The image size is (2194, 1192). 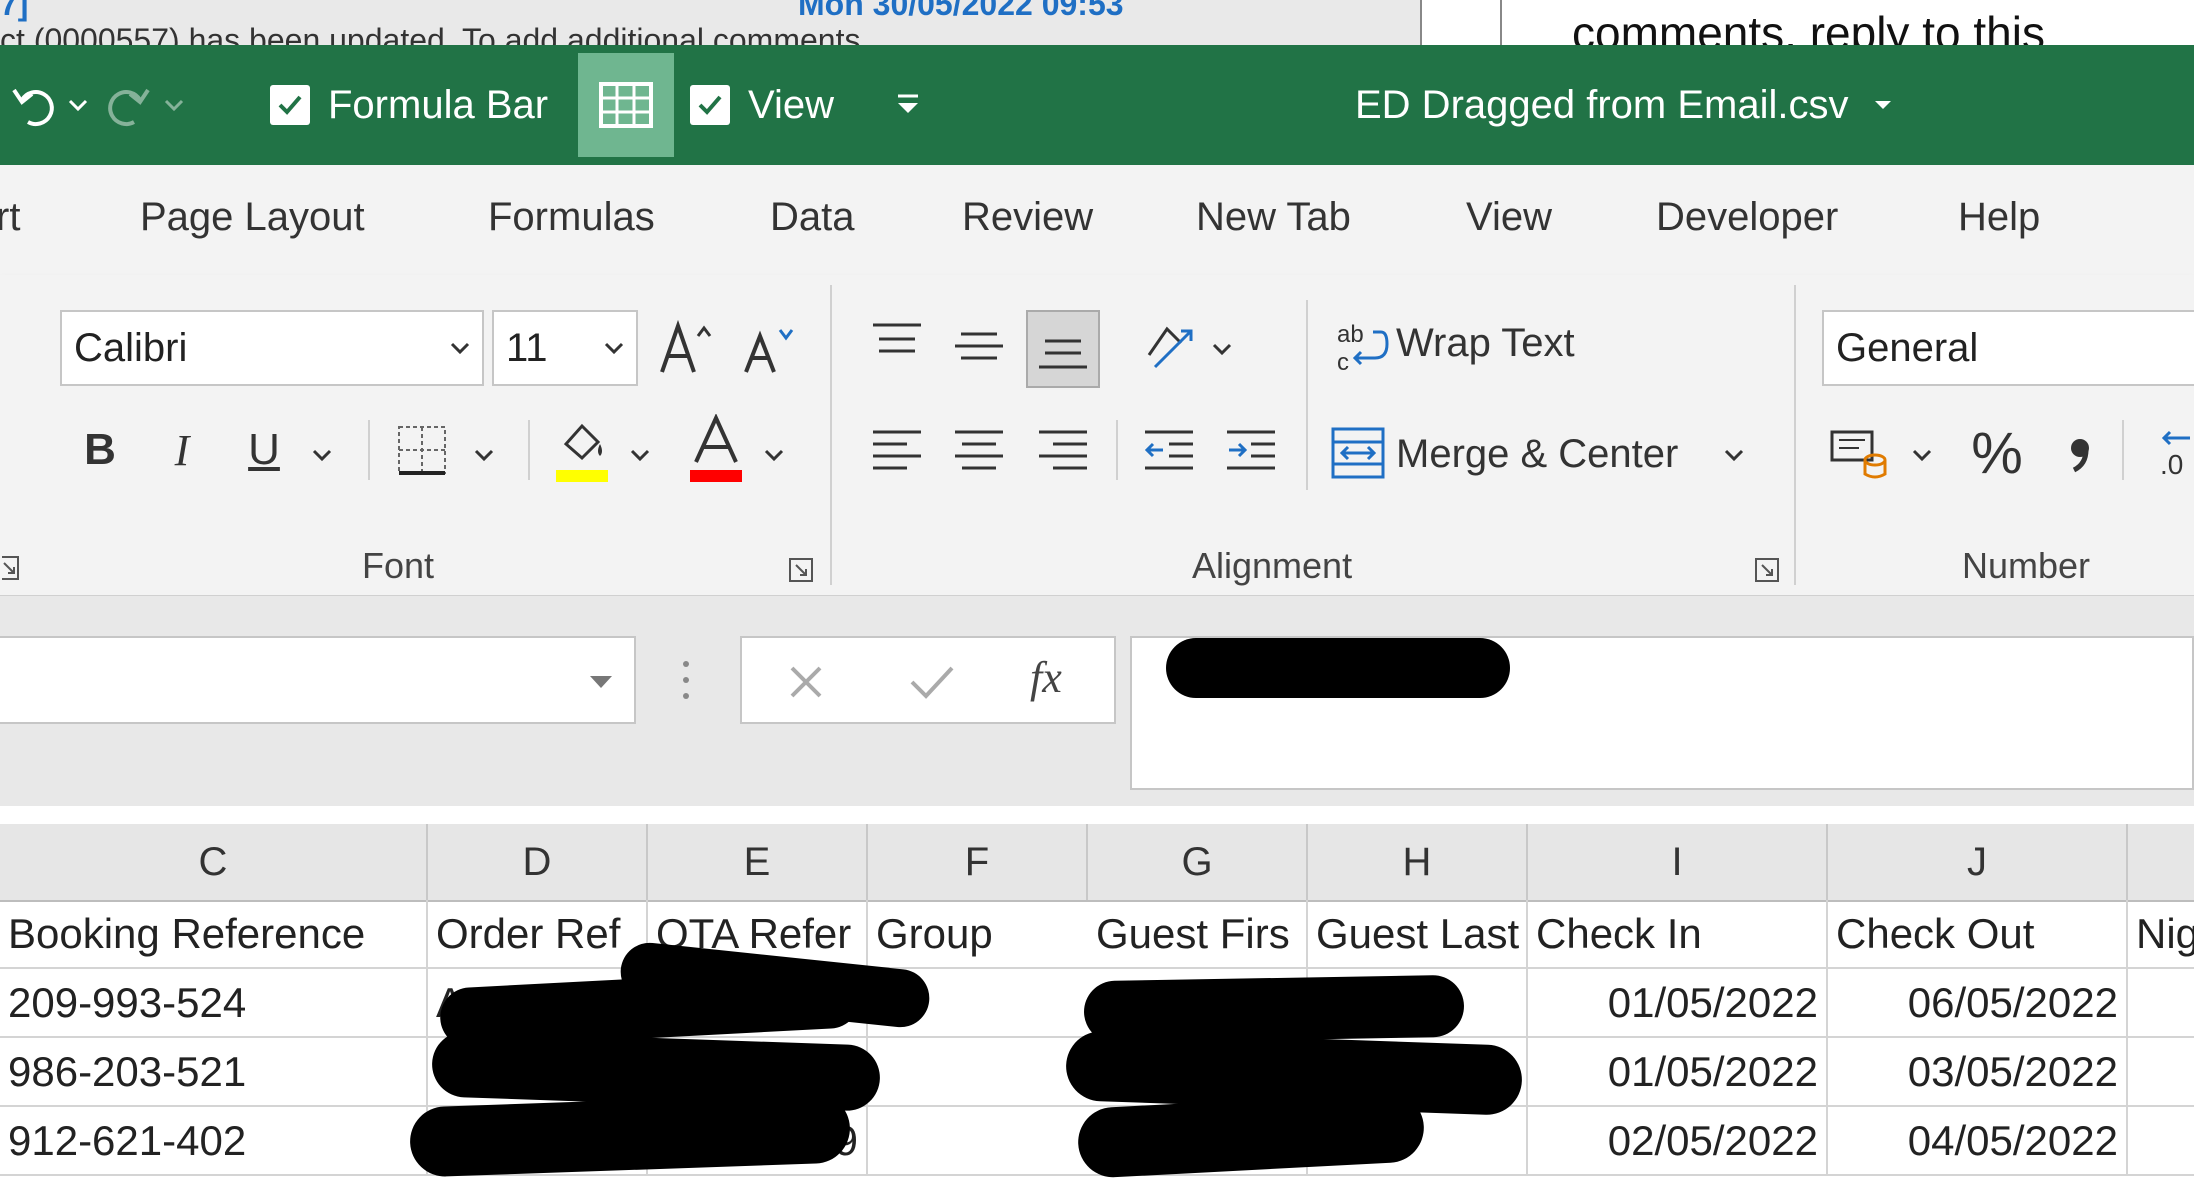 What do you see at coordinates (640, 456) in the screenshot?
I see `fill-color-dropdown-icon` at bounding box center [640, 456].